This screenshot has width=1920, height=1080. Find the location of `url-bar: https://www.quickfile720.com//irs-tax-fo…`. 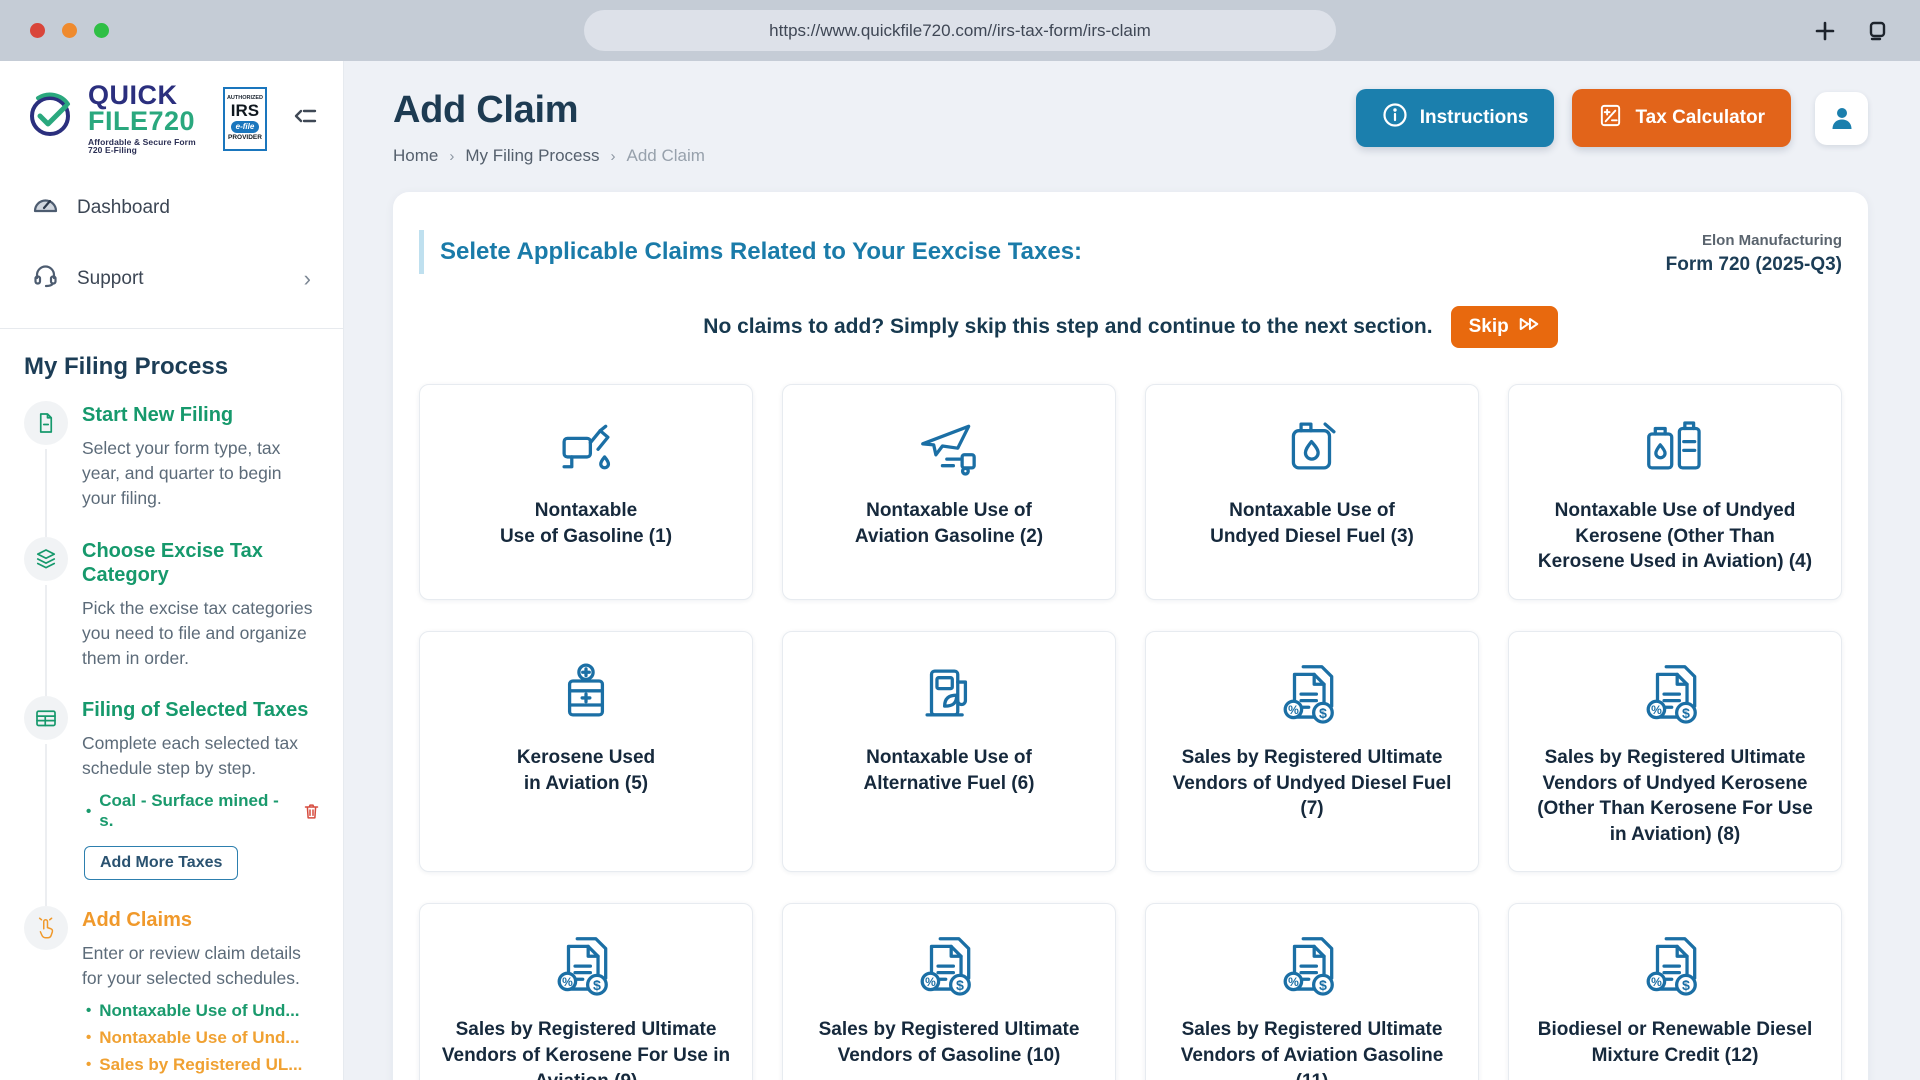

url-bar: https://www.quickfile720.com//irs-tax-fo… is located at coordinates (960, 30).